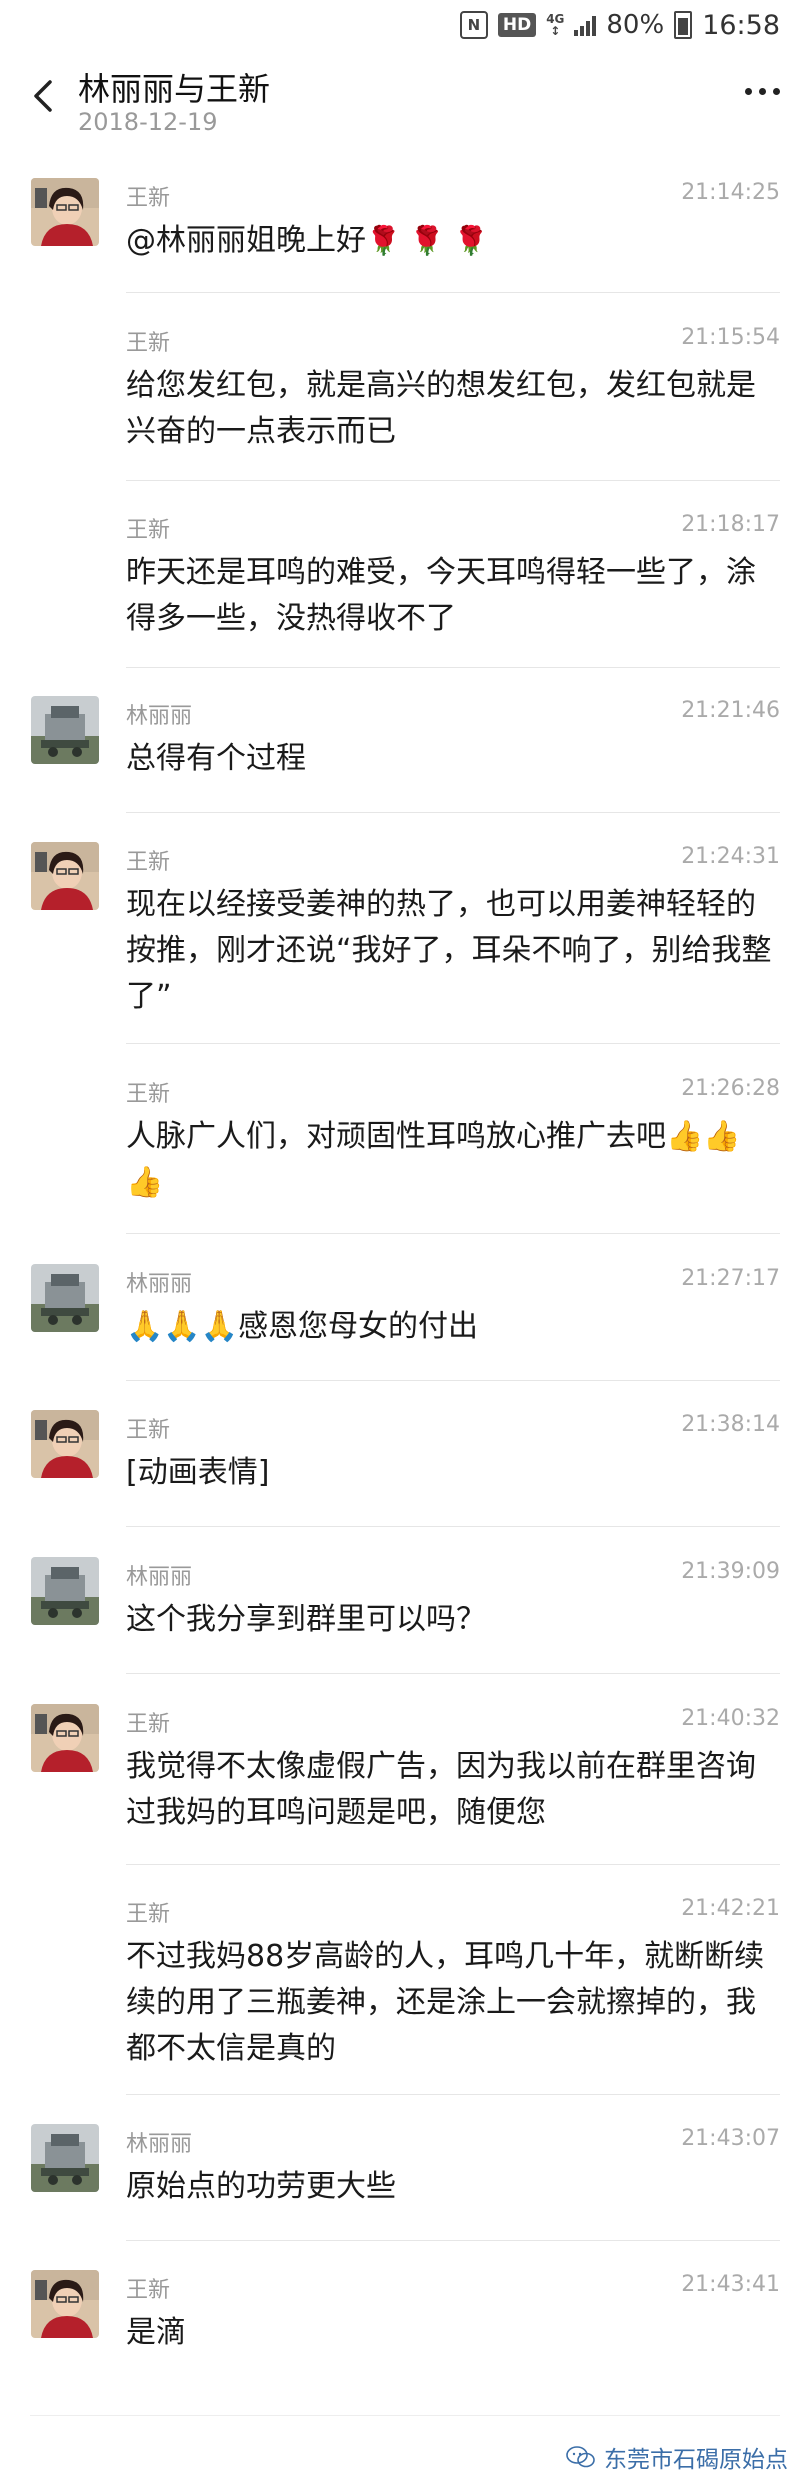 The height and width of the screenshot is (2483, 810). What do you see at coordinates (148, 122) in the screenshot?
I see `chat-date: 2018-12-19` at bounding box center [148, 122].